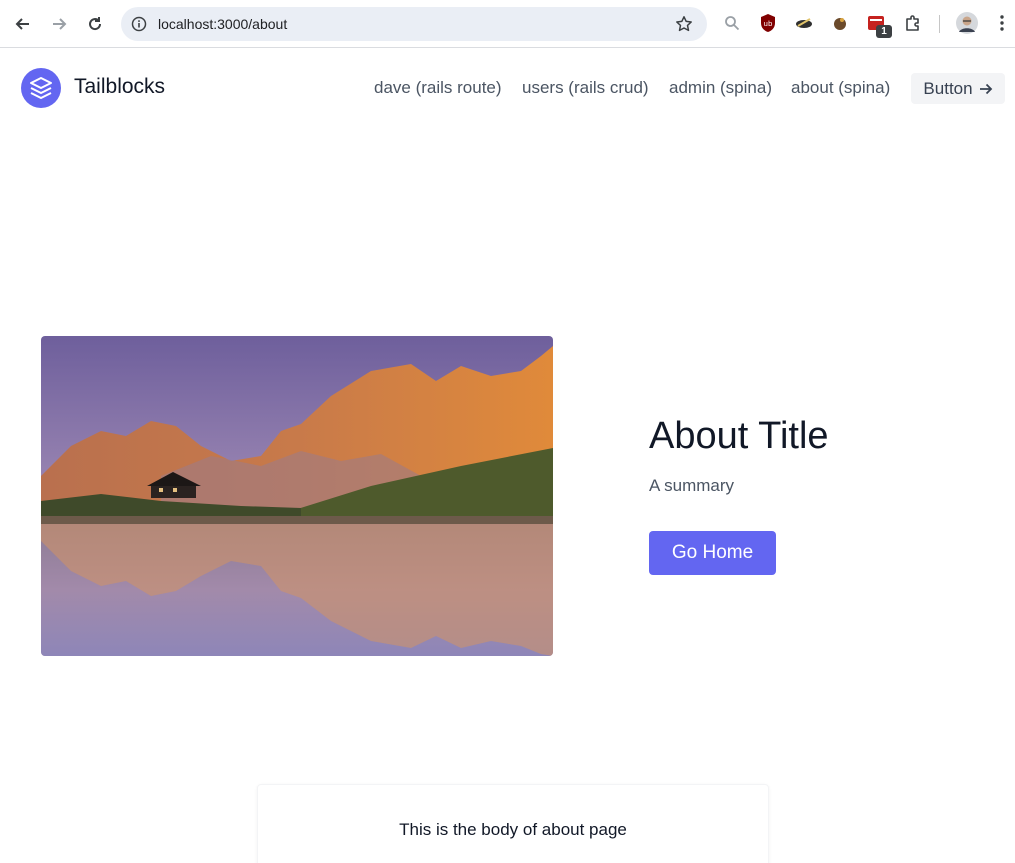 The width and height of the screenshot is (1015, 863). I want to click on extension-badge: 1, so click(884, 31).